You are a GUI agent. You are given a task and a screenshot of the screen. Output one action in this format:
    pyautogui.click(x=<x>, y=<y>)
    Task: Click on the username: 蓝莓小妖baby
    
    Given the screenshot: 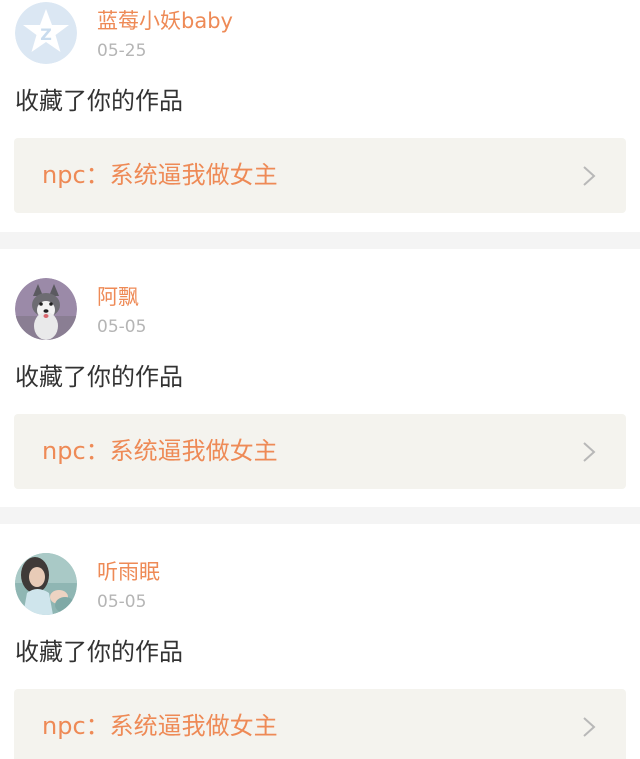 What is the action you would take?
    pyautogui.click(x=165, y=21)
    